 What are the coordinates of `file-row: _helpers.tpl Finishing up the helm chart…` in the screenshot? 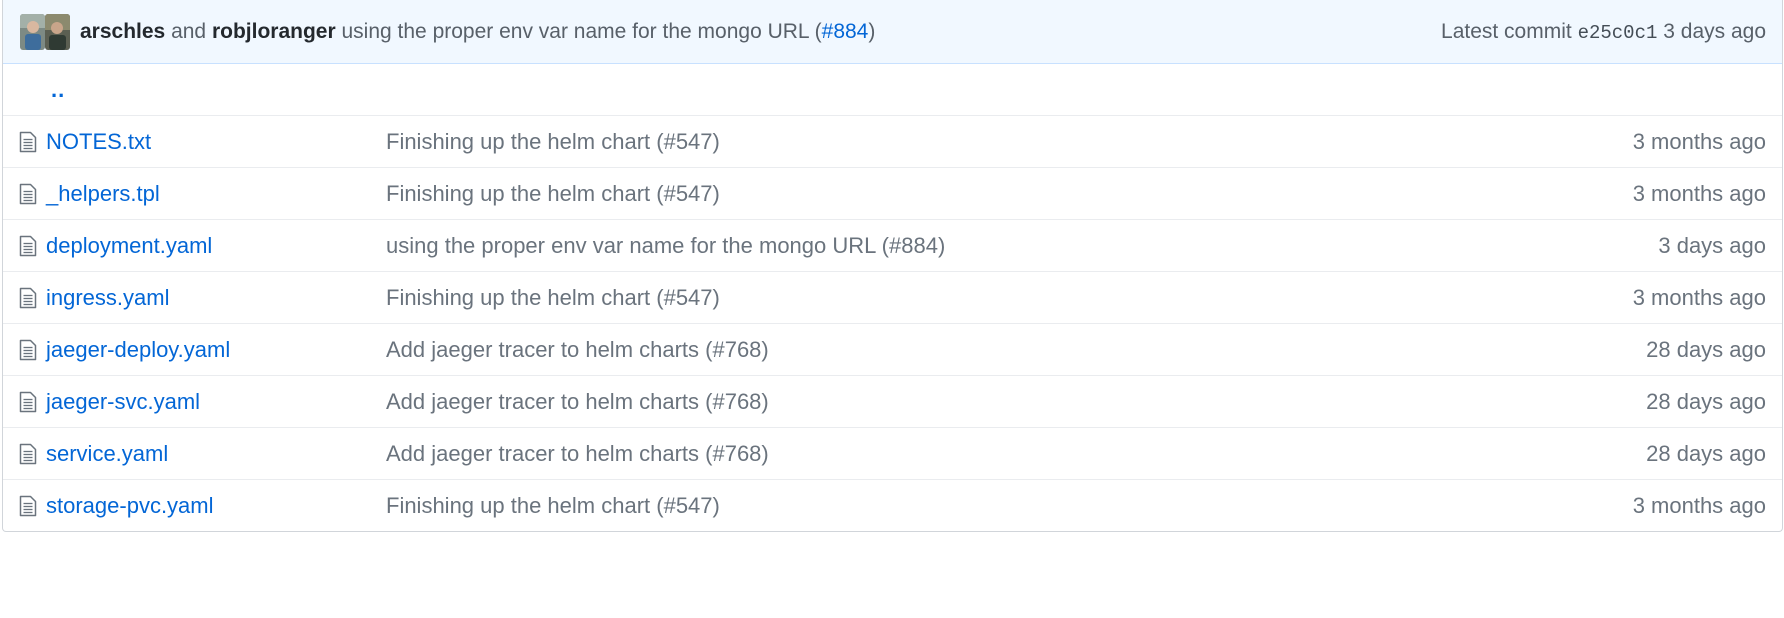 It's located at (892, 193).